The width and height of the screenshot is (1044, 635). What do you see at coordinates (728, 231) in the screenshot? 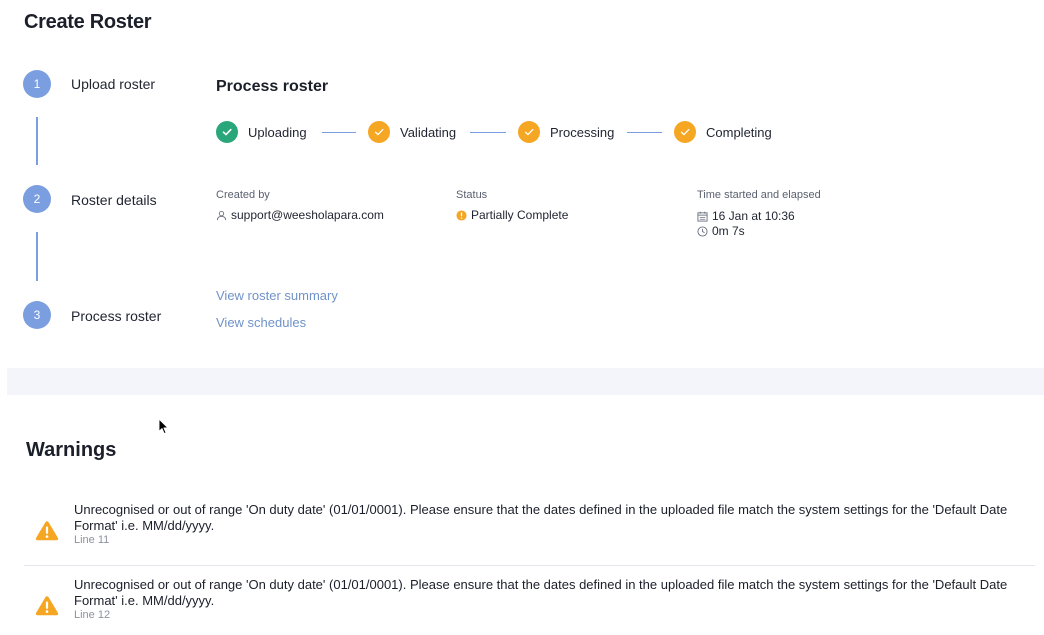
I see `time-elapsed-text: 0m 7s` at bounding box center [728, 231].